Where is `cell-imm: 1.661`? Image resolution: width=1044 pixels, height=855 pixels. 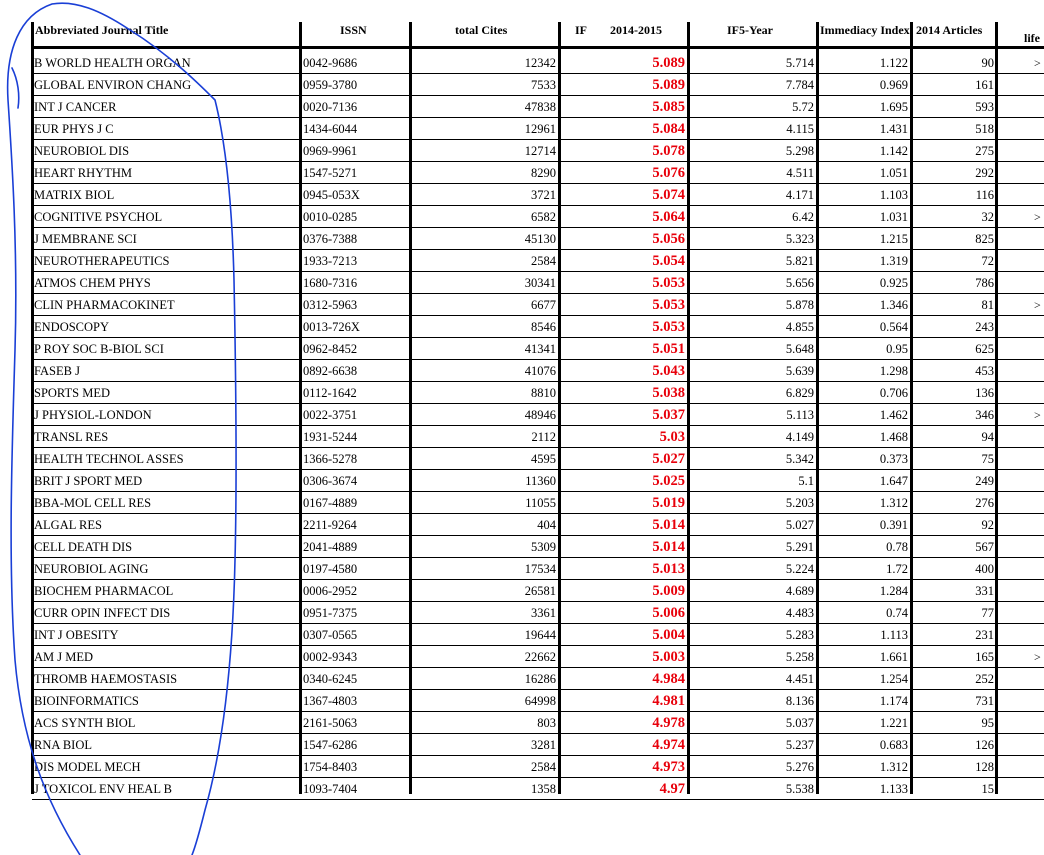 cell-imm: 1.661 is located at coordinates (893, 657).